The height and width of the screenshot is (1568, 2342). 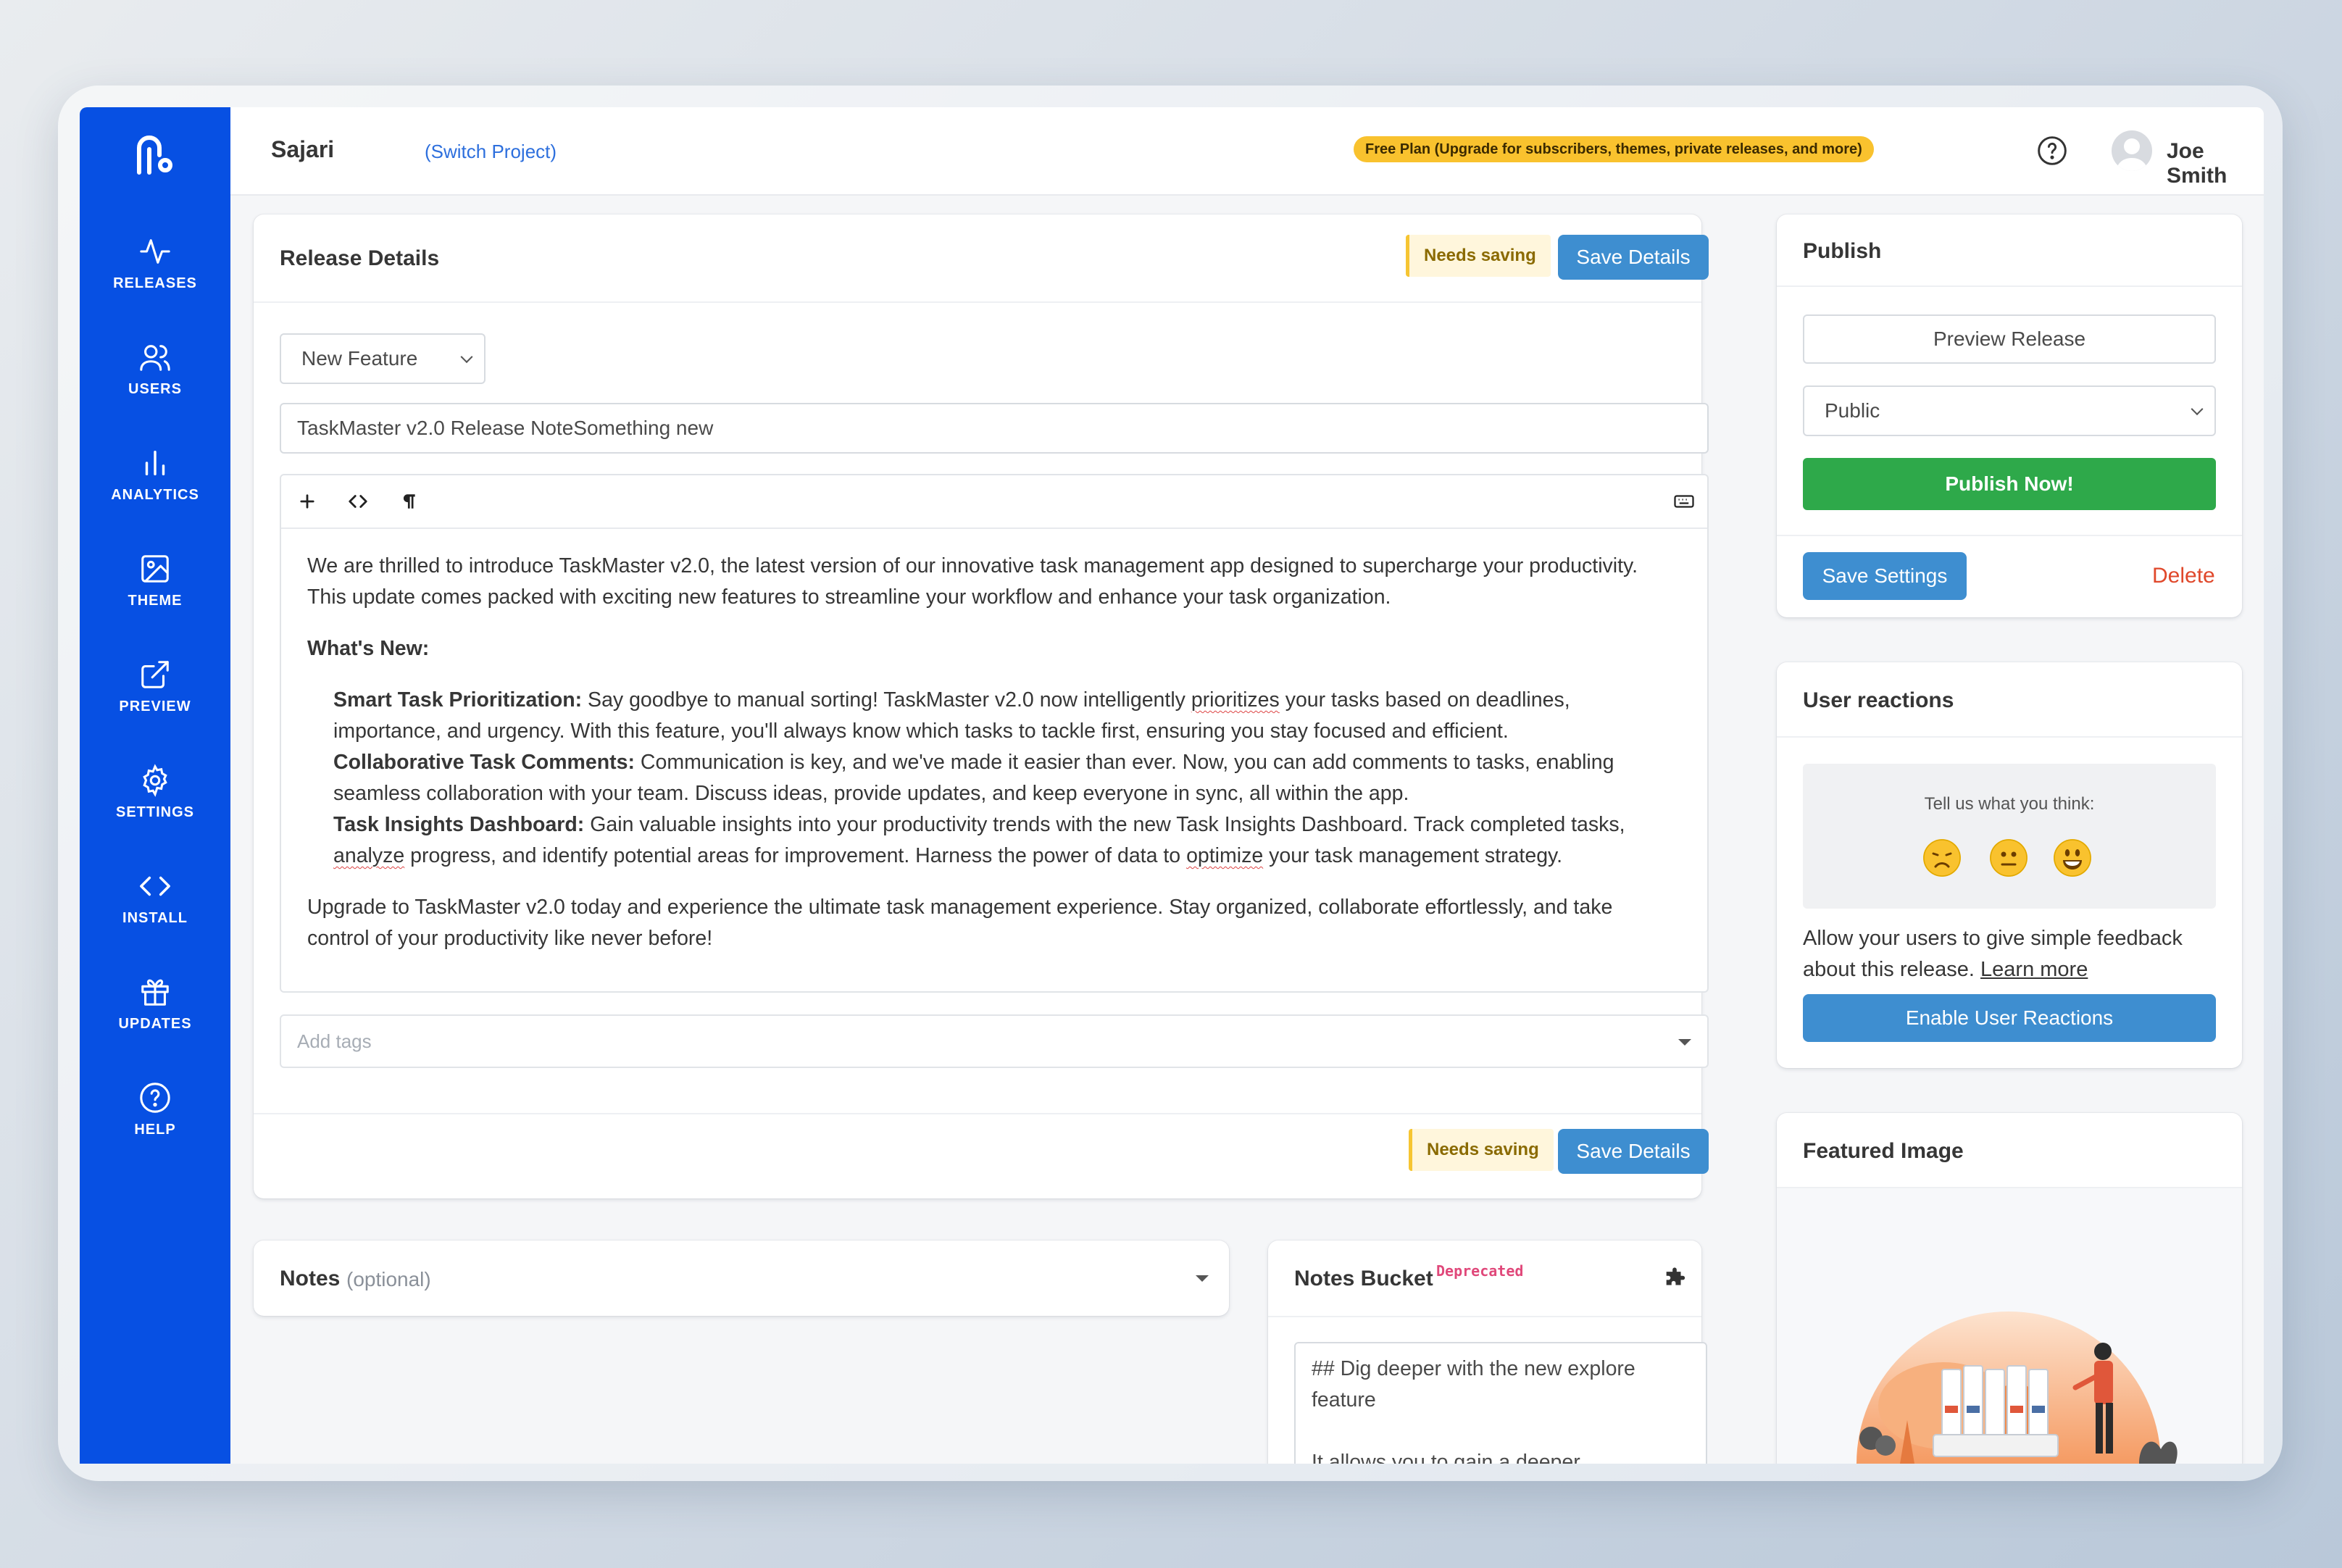 What do you see at coordinates (2034, 969) in the screenshot?
I see `learn-more-link: Learn more` at bounding box center [2034, 969].